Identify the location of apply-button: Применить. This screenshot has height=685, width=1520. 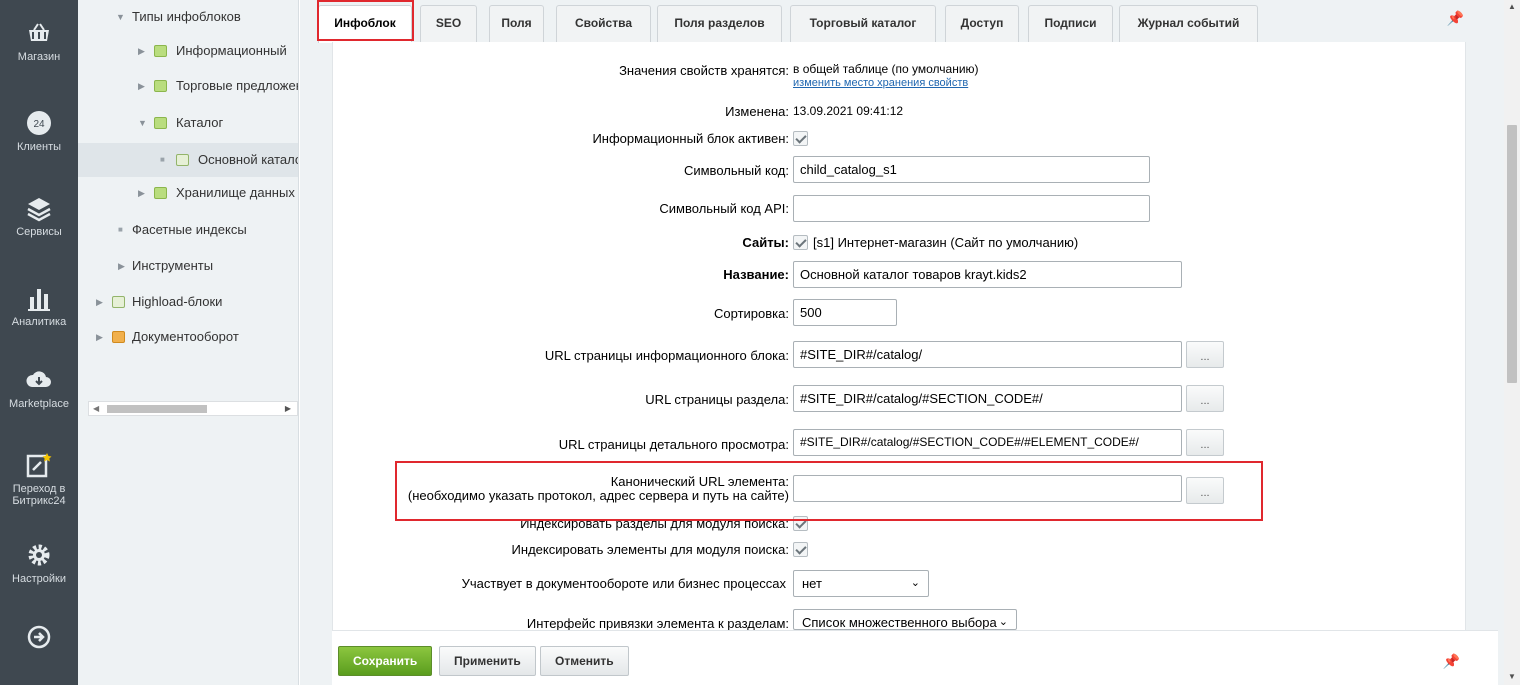
(487, 661).